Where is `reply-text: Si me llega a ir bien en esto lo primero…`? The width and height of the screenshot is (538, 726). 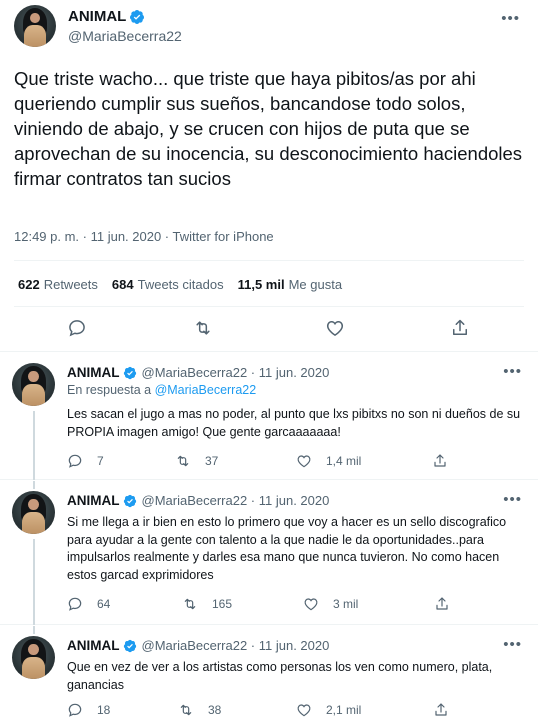 reply-text: Si me llega a ir bien en esto lo primero… is located at coordinates (287, 548).